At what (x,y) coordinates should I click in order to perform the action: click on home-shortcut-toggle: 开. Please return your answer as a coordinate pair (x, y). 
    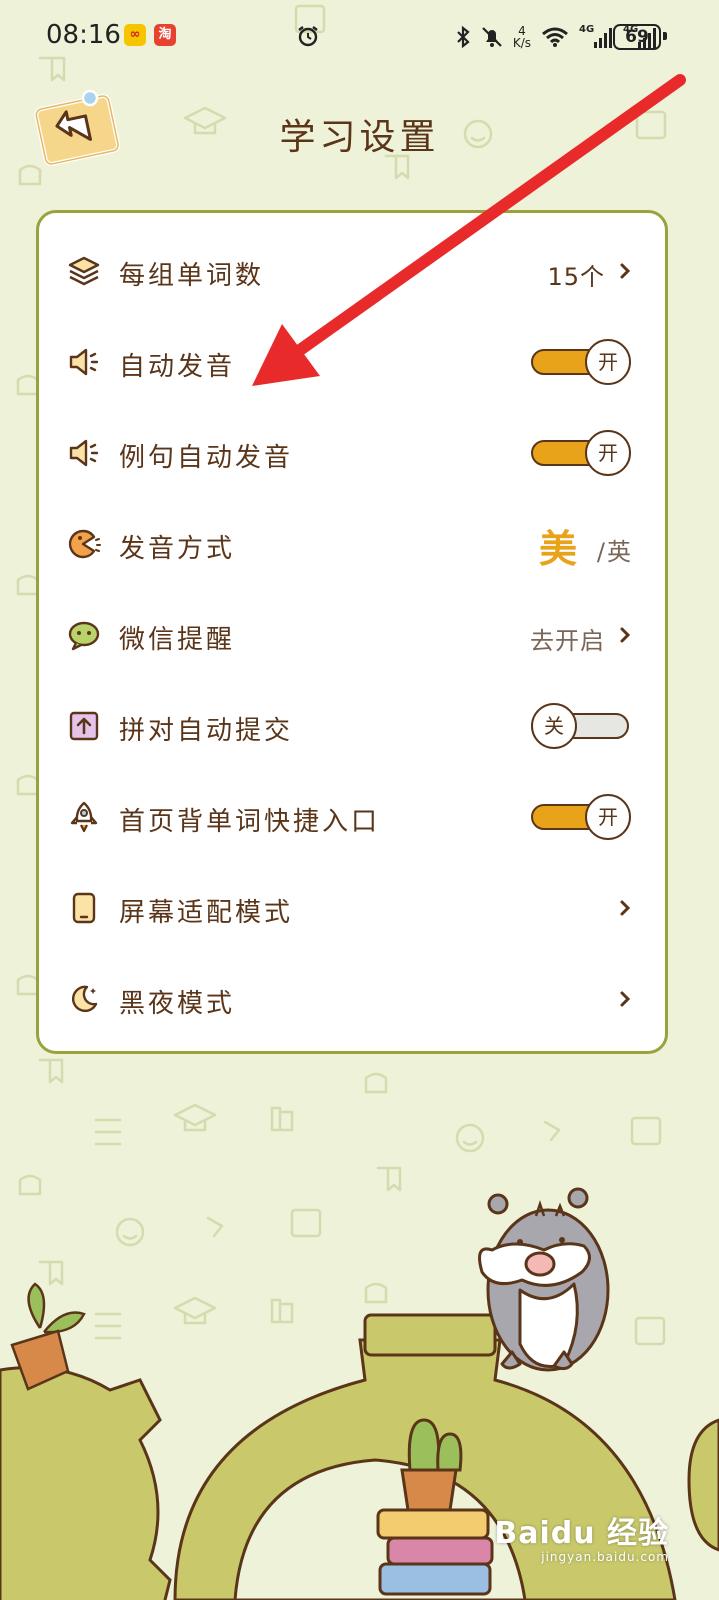
    Looking at the image, I should click on (581, 817).